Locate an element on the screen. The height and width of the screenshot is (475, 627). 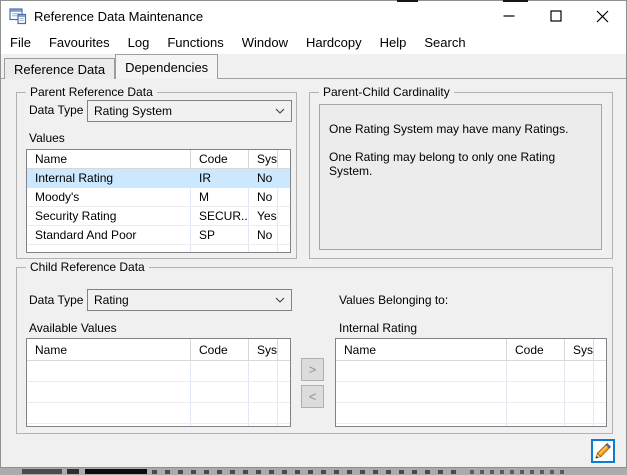
group-title: Child Reference Data is located at coordinates (87, 267).